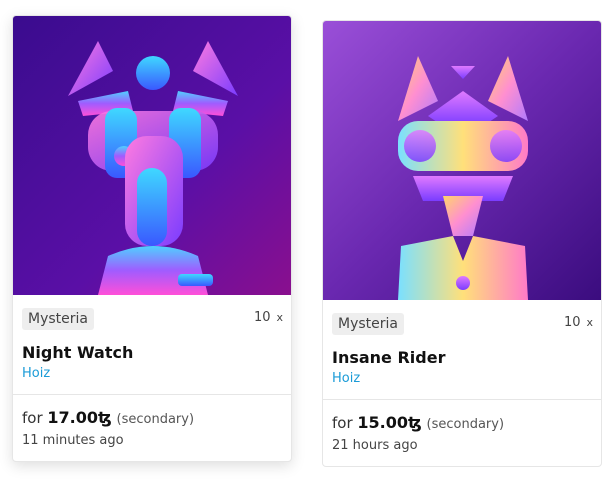 The height and width of the screenshot is (483, 616). I want to click on price-line: for 15.00ꜩ (secondary), so click(418, 422).